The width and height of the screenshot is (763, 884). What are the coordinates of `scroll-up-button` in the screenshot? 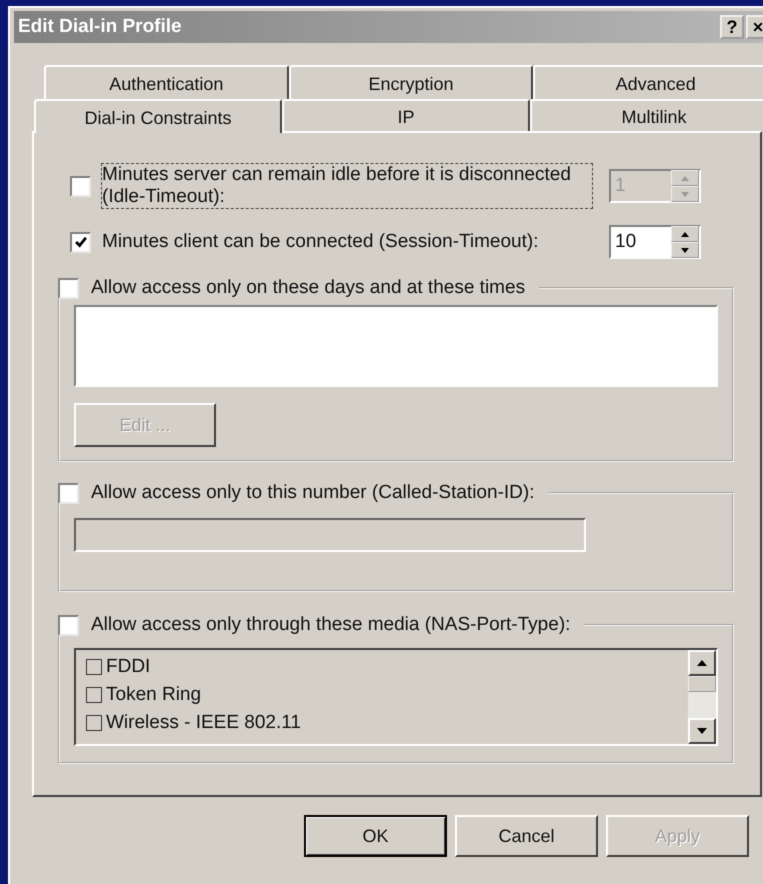 It's located at (702, 663).